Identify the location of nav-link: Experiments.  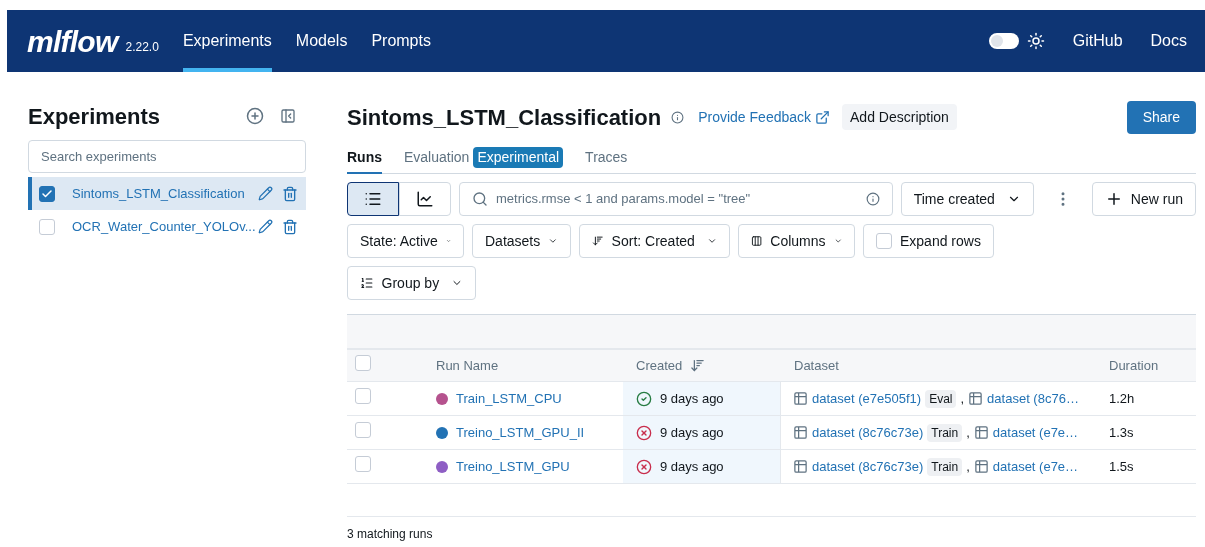
(227, 41).